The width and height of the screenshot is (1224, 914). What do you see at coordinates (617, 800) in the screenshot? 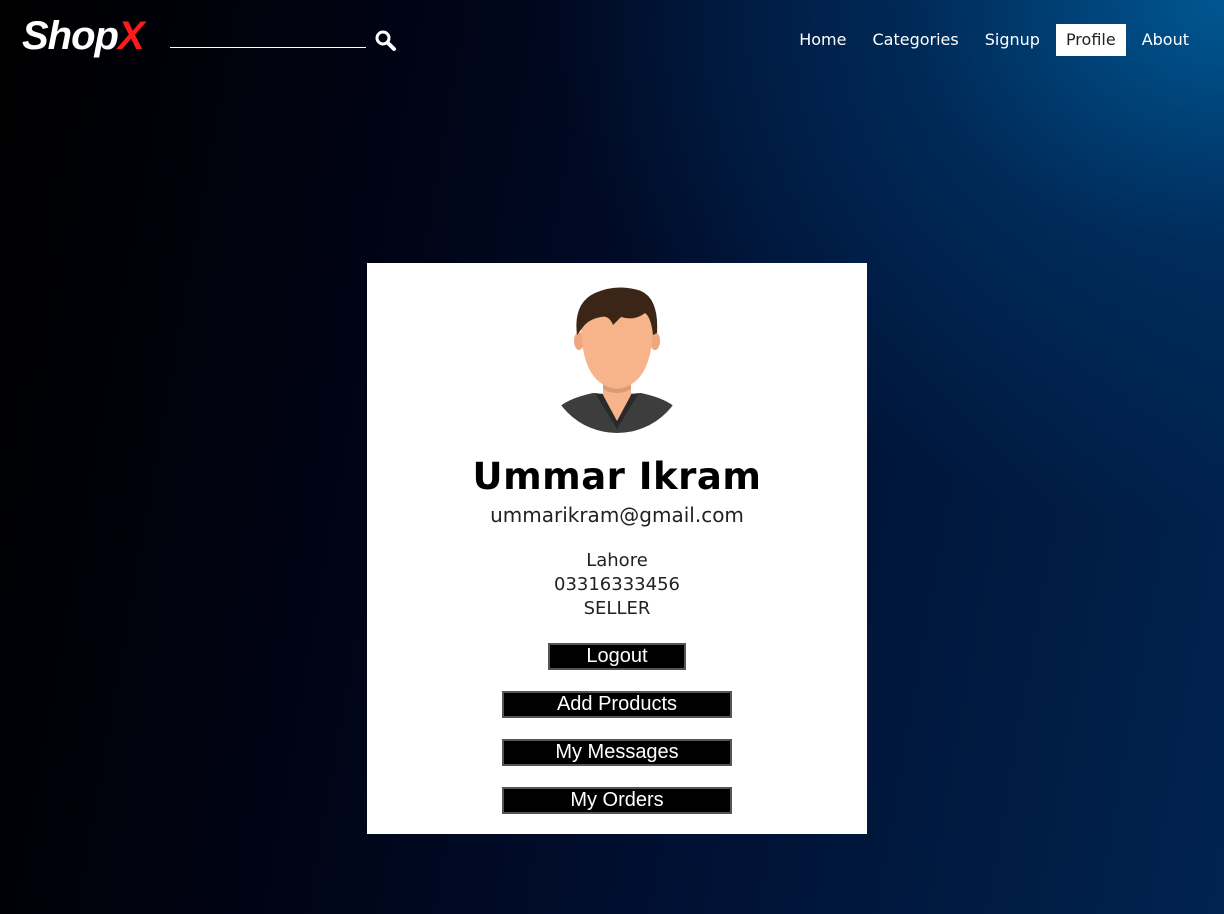
I see `my-orders-button: My Orders` at bounding box center [617, 800].